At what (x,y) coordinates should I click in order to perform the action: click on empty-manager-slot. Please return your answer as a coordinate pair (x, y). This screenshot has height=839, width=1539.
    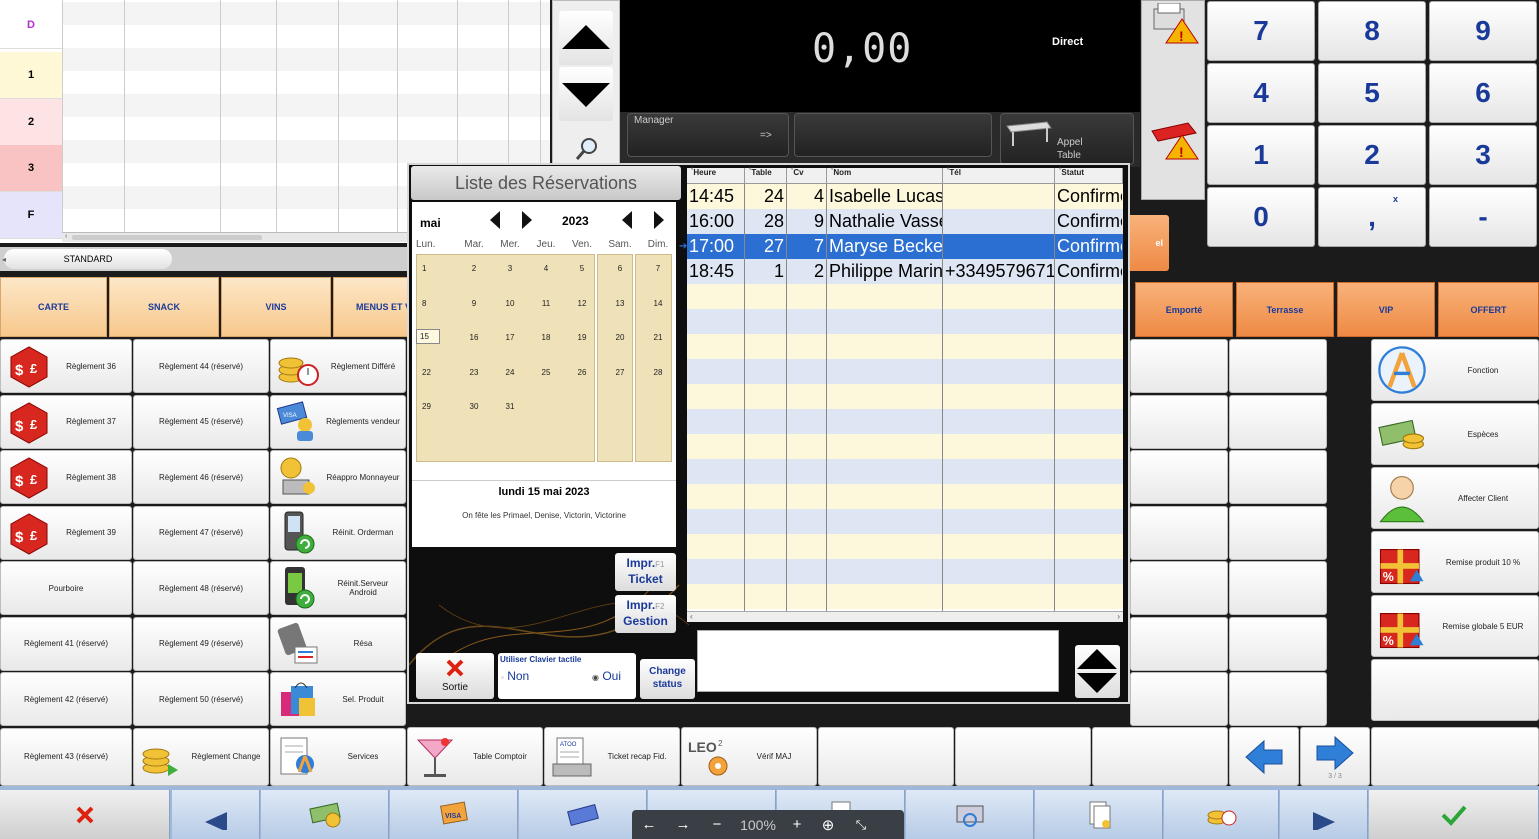
    Looking at the image, I should click on (893, 135).